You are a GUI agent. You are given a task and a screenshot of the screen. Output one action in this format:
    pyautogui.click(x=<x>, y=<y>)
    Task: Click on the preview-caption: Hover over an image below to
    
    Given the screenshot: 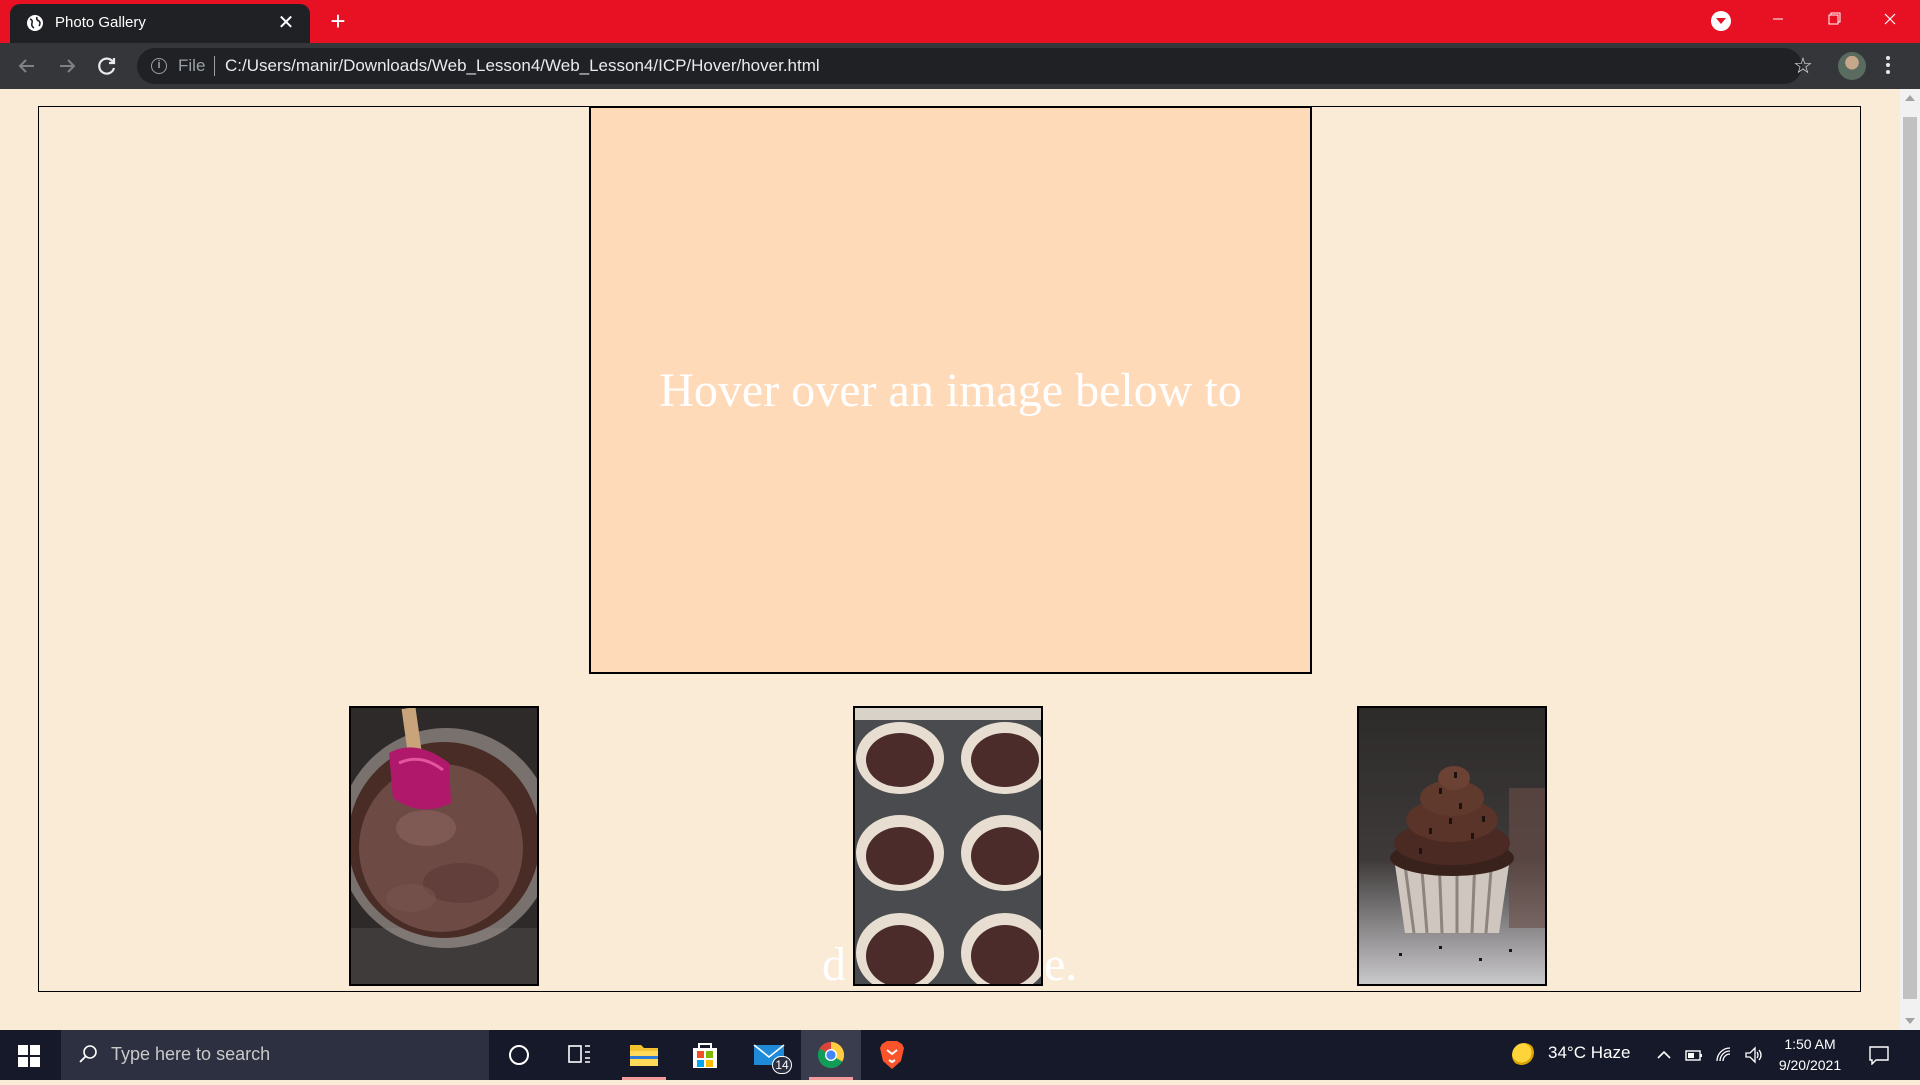 What is the action you would take?
    pyautogui.click(x=950, y=390)
    